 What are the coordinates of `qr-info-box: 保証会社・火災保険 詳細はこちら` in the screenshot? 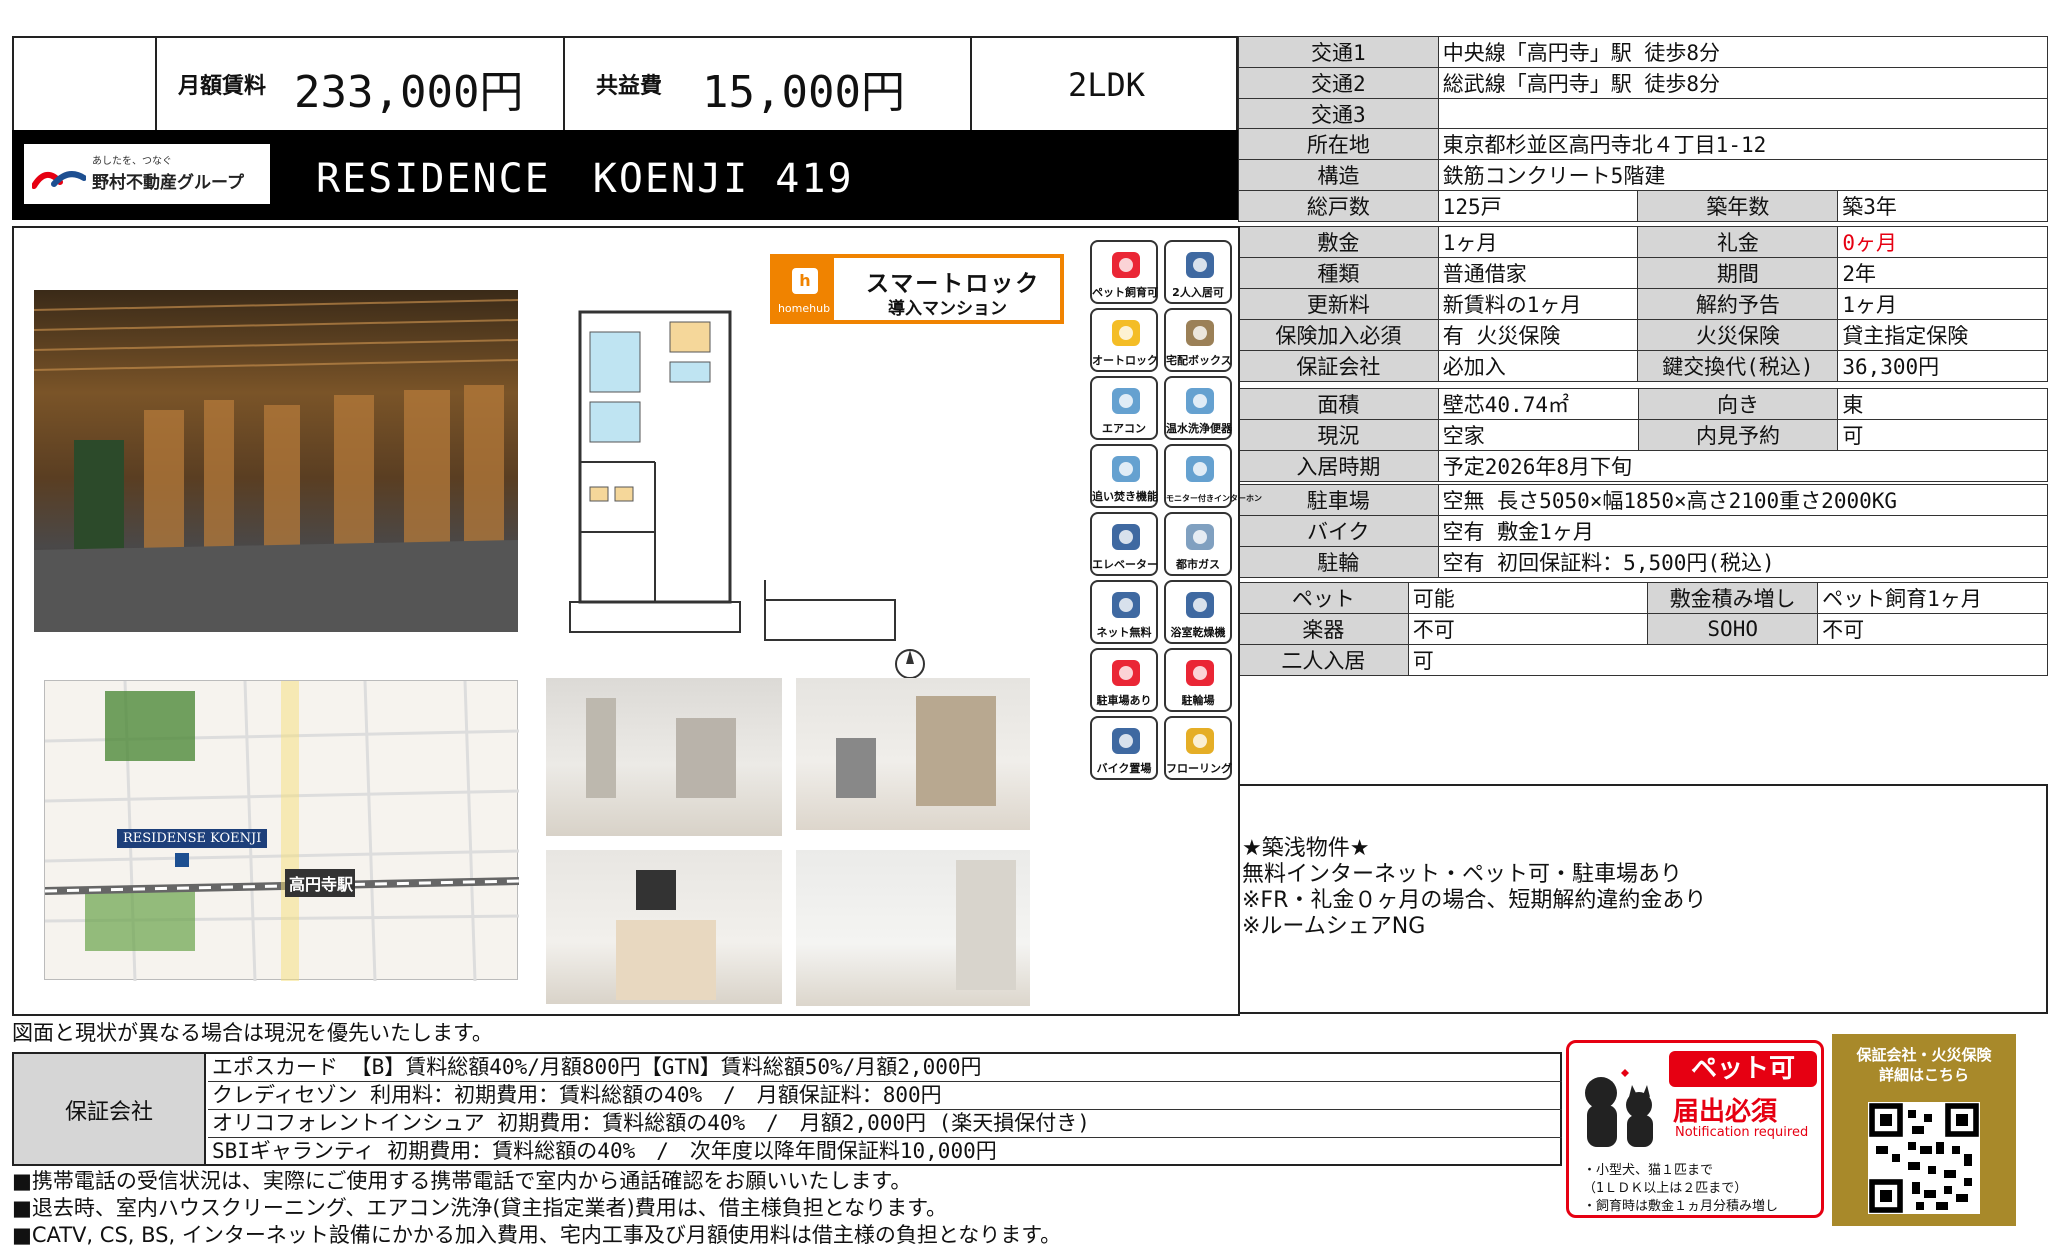 It's located at (1924, 1130).